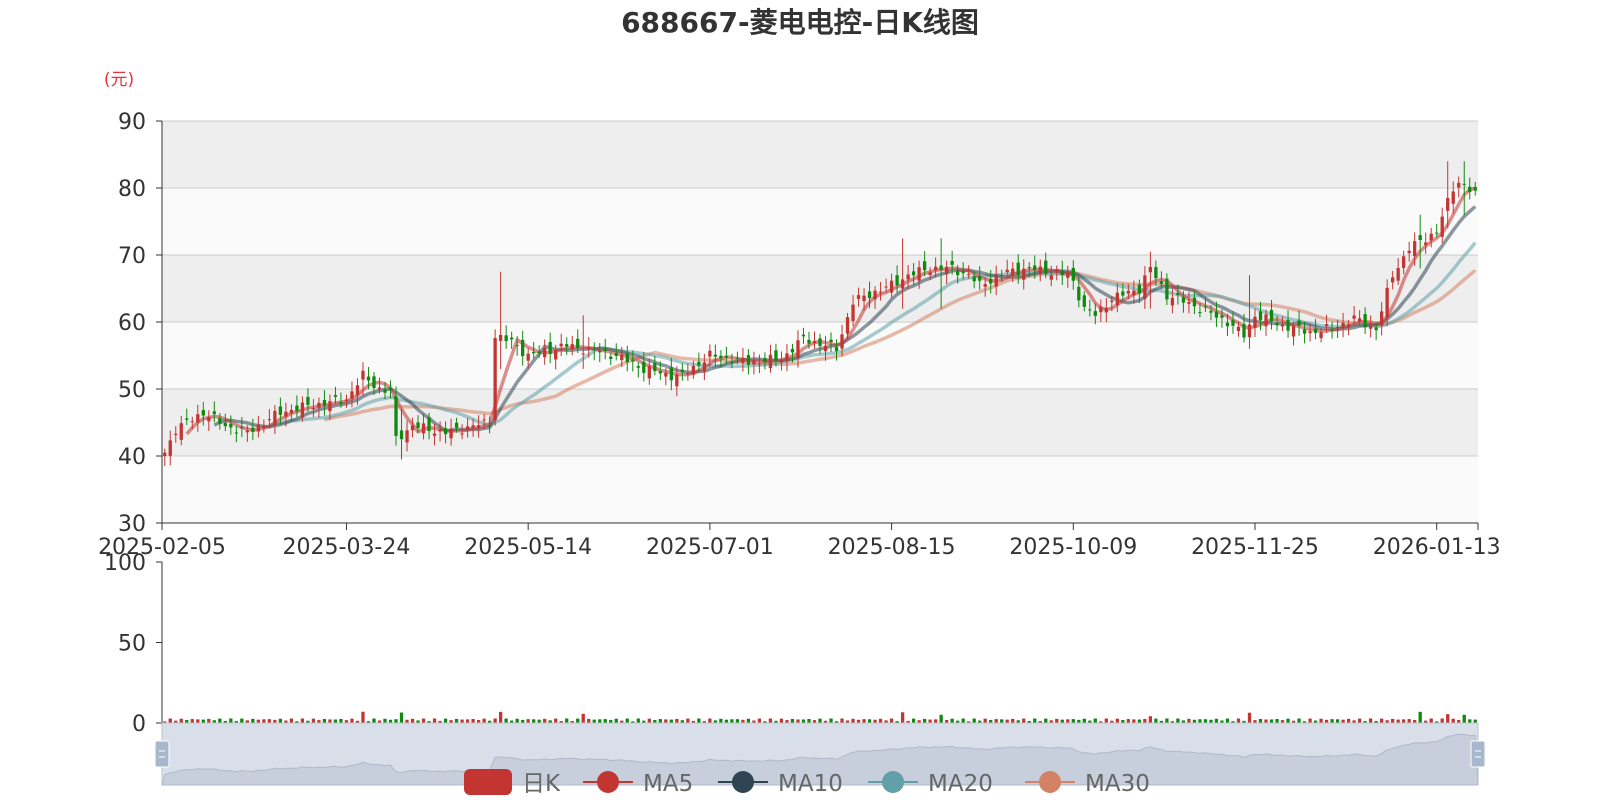 The height and width of the screenshot is (800, 1600). What do you see at coordinates (132, 323) in the screenshot?
I see `price-tick-label: 60` at bounding box center [132, 323].